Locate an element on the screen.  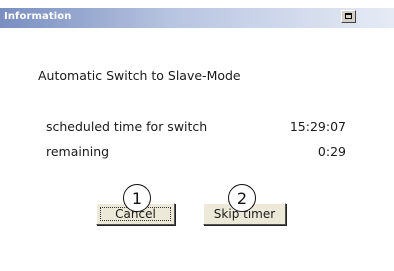
scheduled-time-label: scheduled time for switch is located at coordinates (127, 126).